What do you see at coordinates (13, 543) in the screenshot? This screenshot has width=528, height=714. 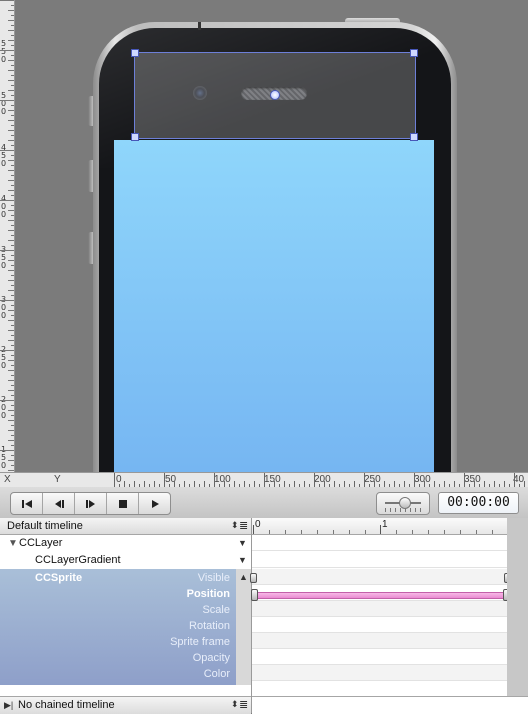 I see `disclosure-triangle-icon: ▼` at bounding box center [13, 543].